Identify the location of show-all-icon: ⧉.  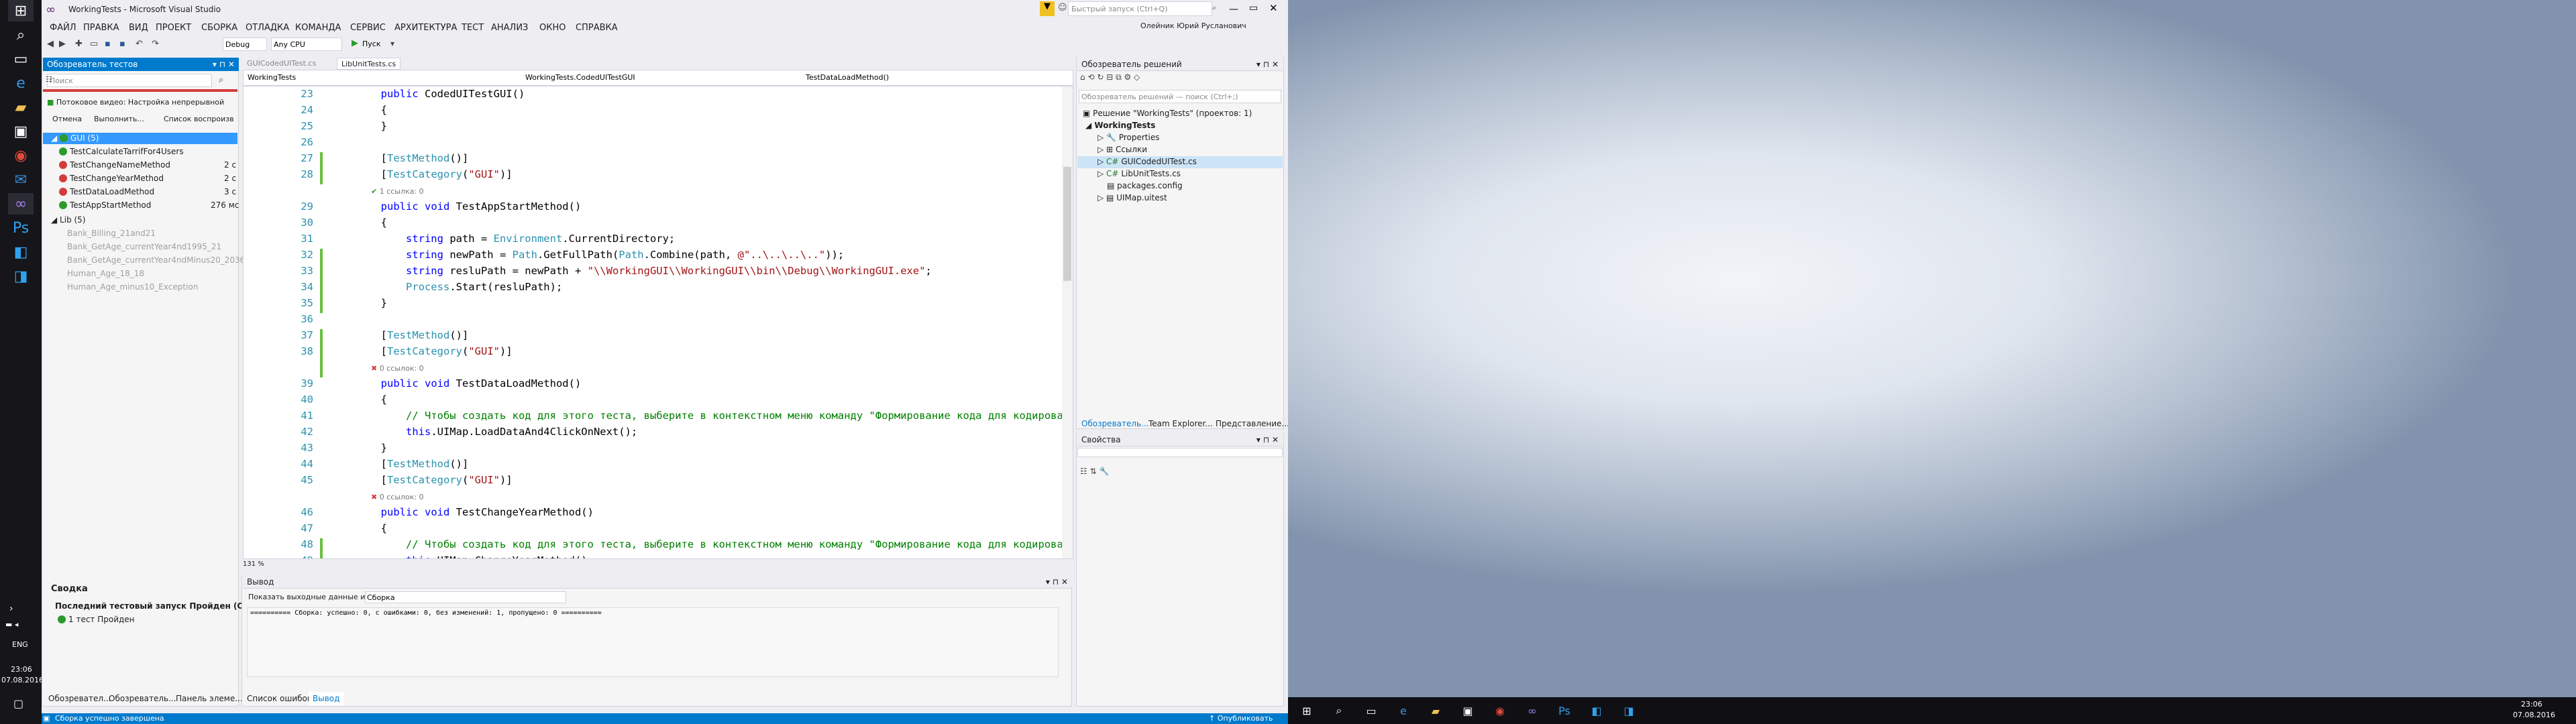
(1120, 77).